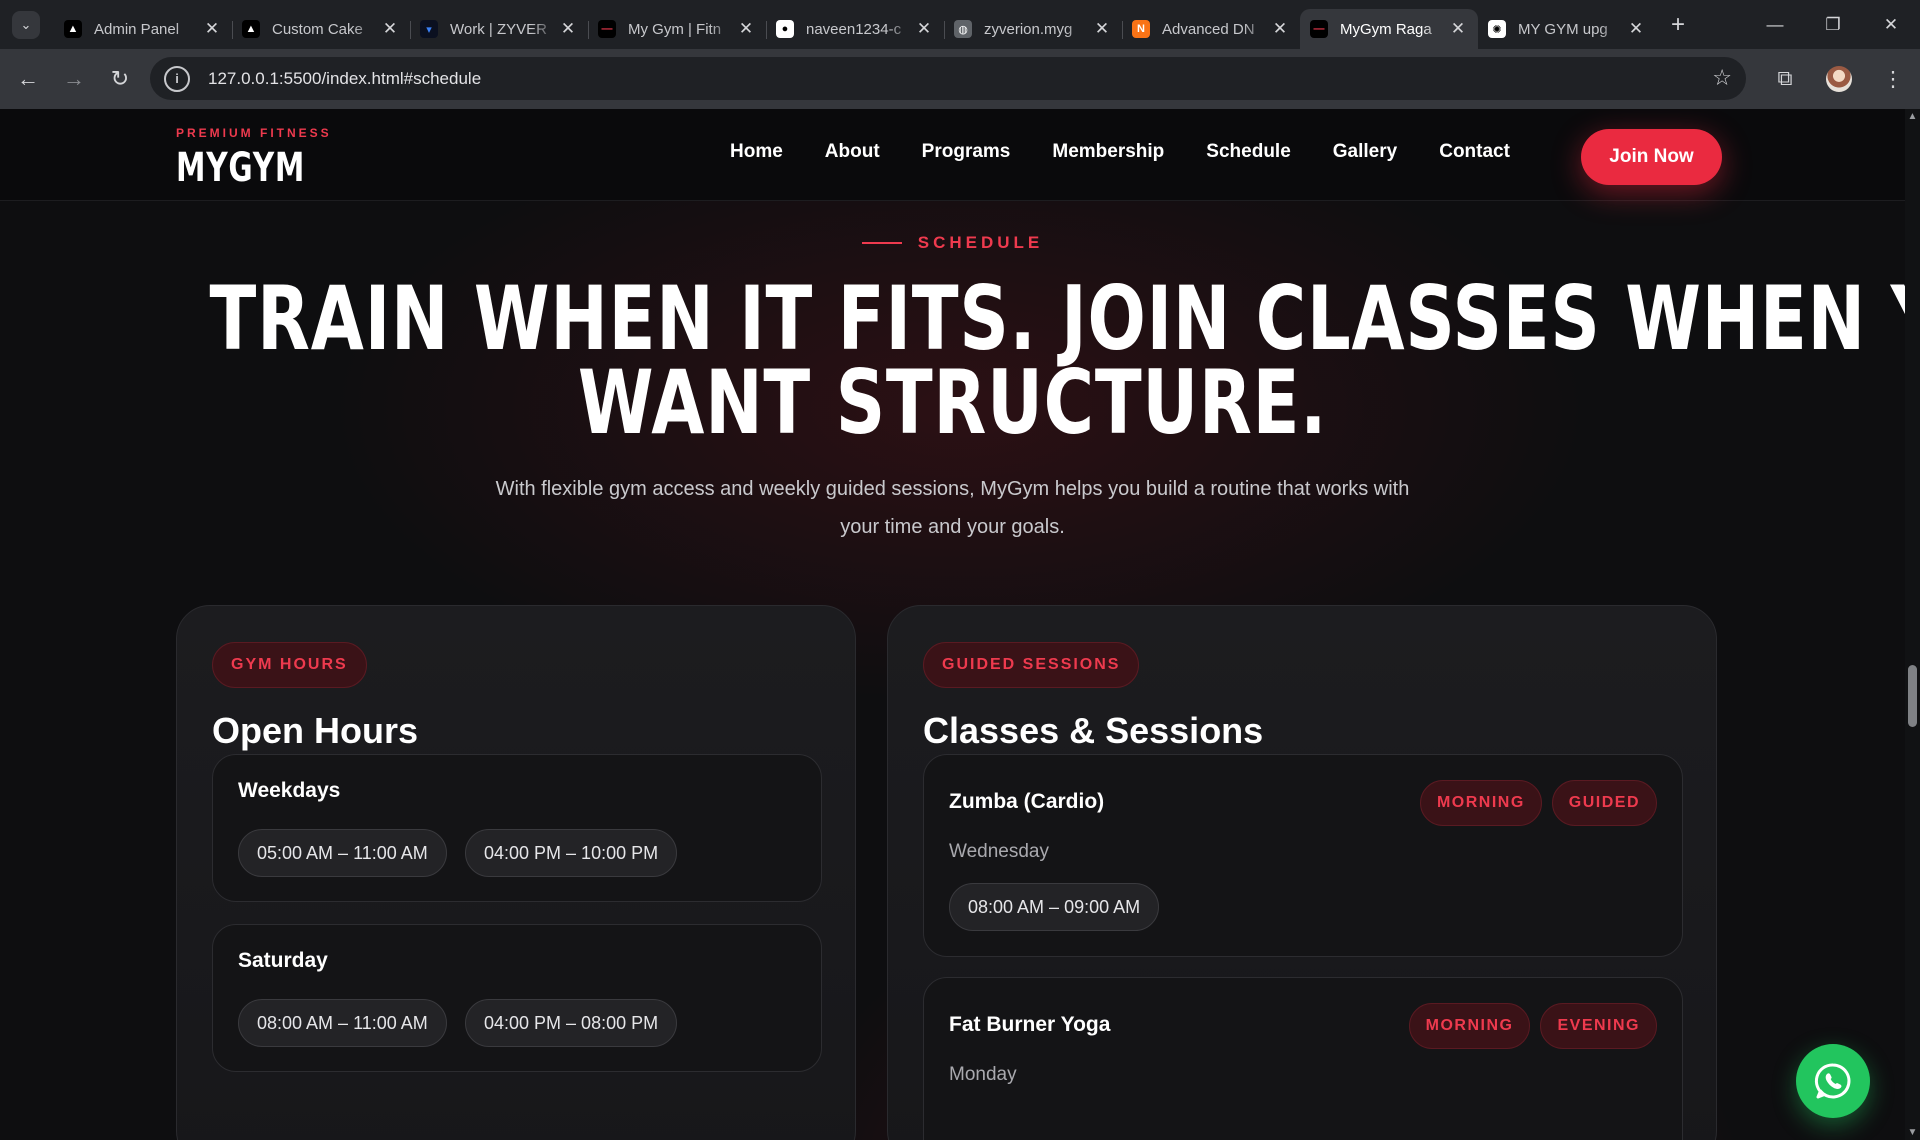  I want to click on browser-tab: ◍ zyverion.myg ✕, so click(1033, 29).